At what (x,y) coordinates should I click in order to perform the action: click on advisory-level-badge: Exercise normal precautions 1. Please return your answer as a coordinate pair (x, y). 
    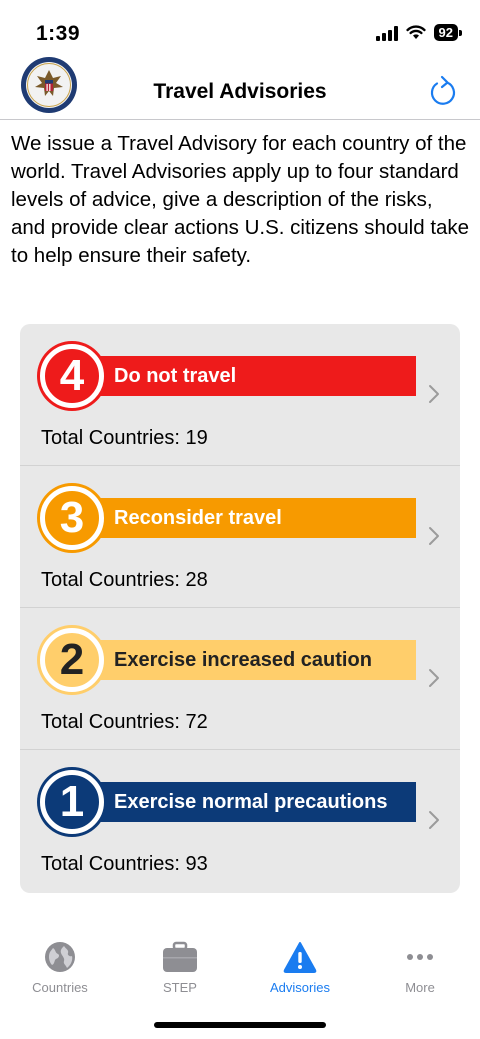
    Looking at the image, I should click on (228, 802).